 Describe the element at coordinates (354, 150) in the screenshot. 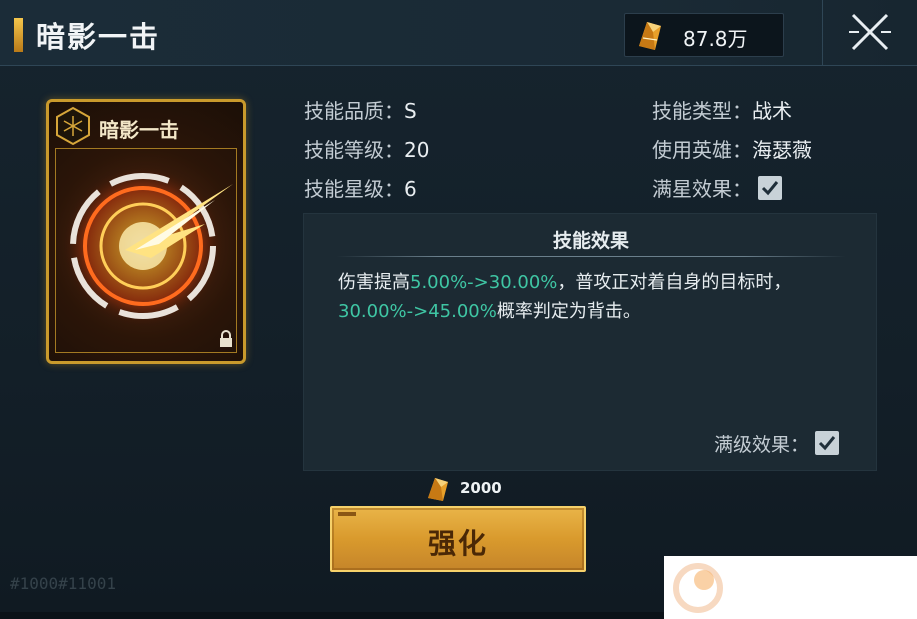

I see `level-label: 技能等级：` at that location.